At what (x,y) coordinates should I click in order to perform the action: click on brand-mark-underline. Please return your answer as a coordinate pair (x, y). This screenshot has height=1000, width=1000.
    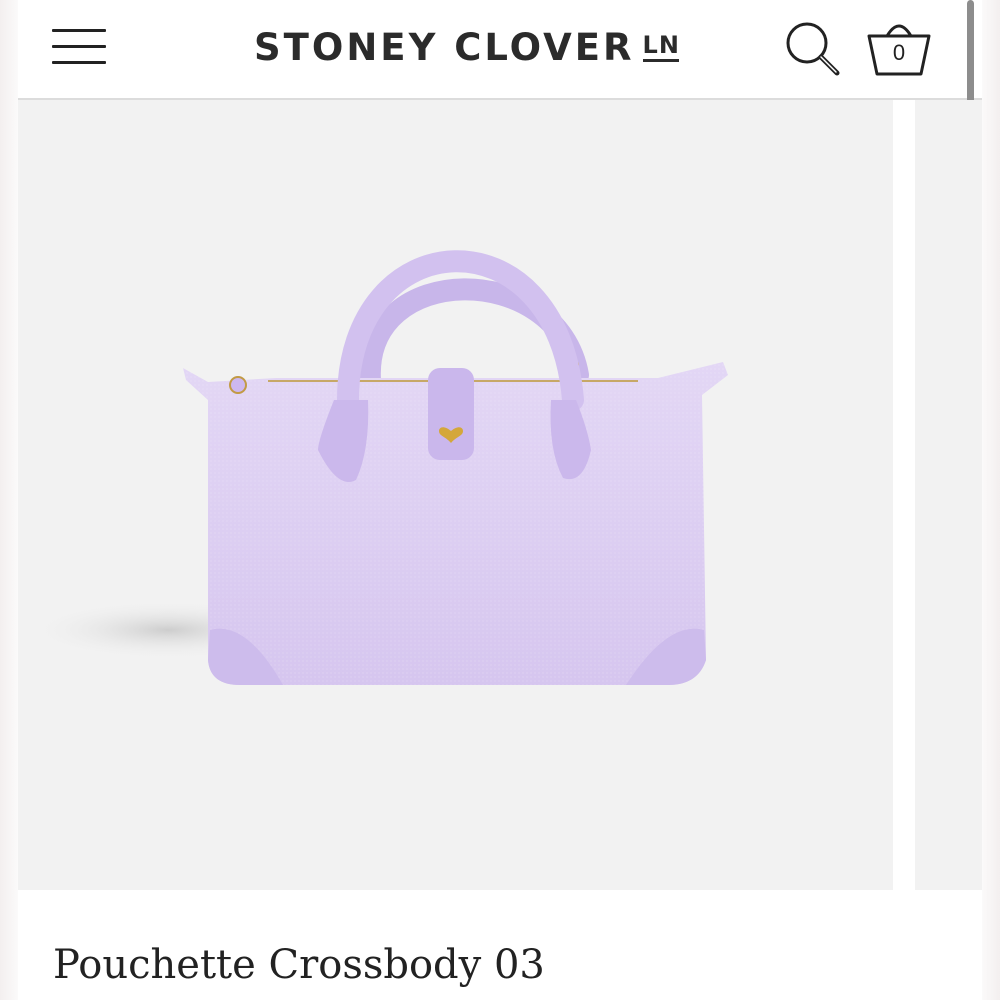
    Looking at the image, I should click on (661, 60).